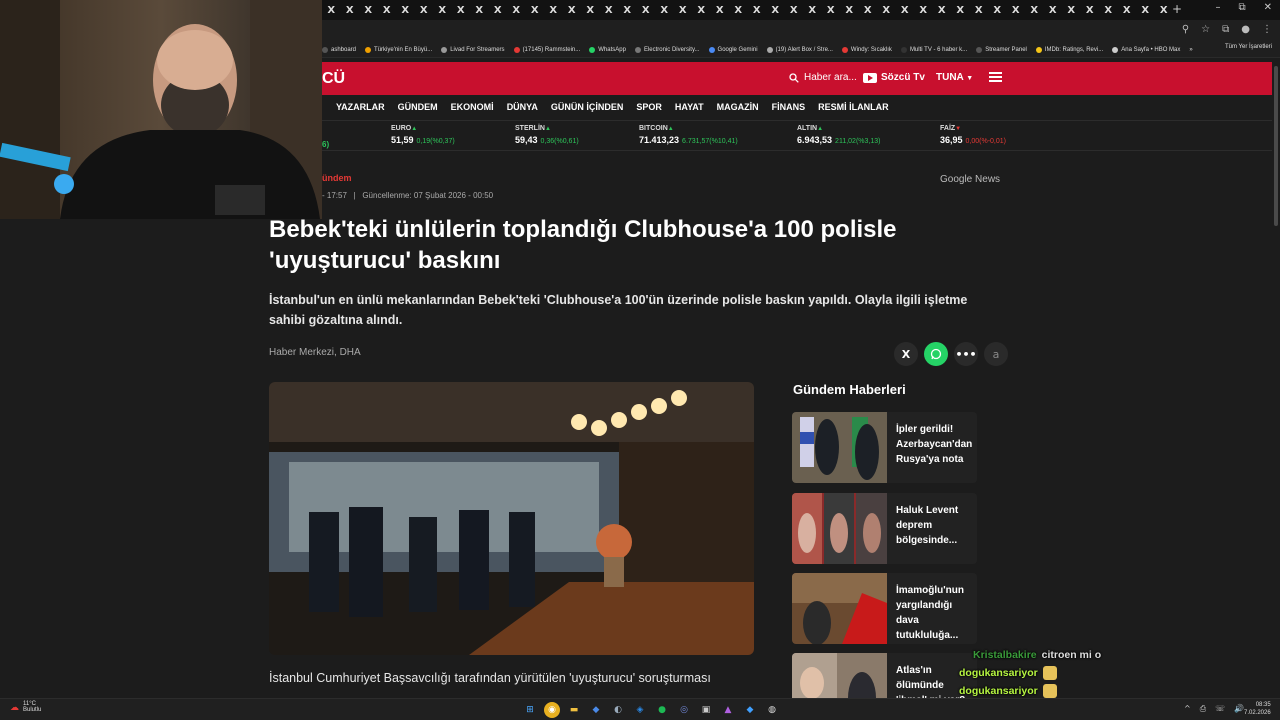 The height and width of the screenshot is (720, 1280). What do you see at coordinates (728, 710) in the screenshot?
I see `app-icon: ▲` at bounding box center [728, 710].